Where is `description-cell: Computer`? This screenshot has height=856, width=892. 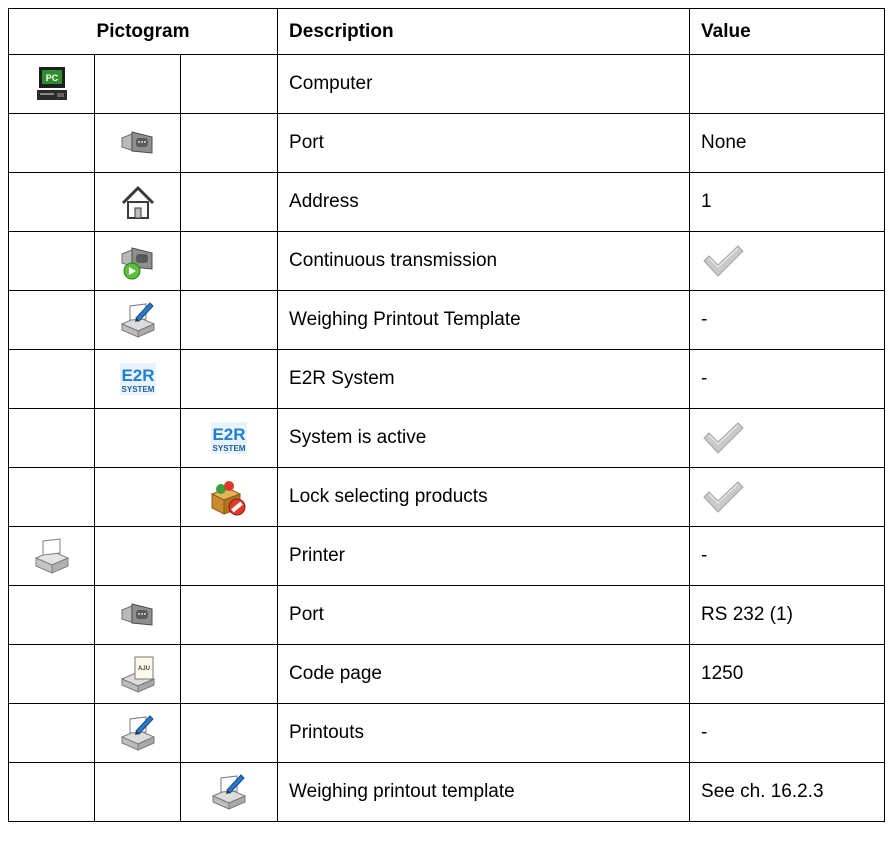
description-cell: Computer is located at coordinates (484, 84).